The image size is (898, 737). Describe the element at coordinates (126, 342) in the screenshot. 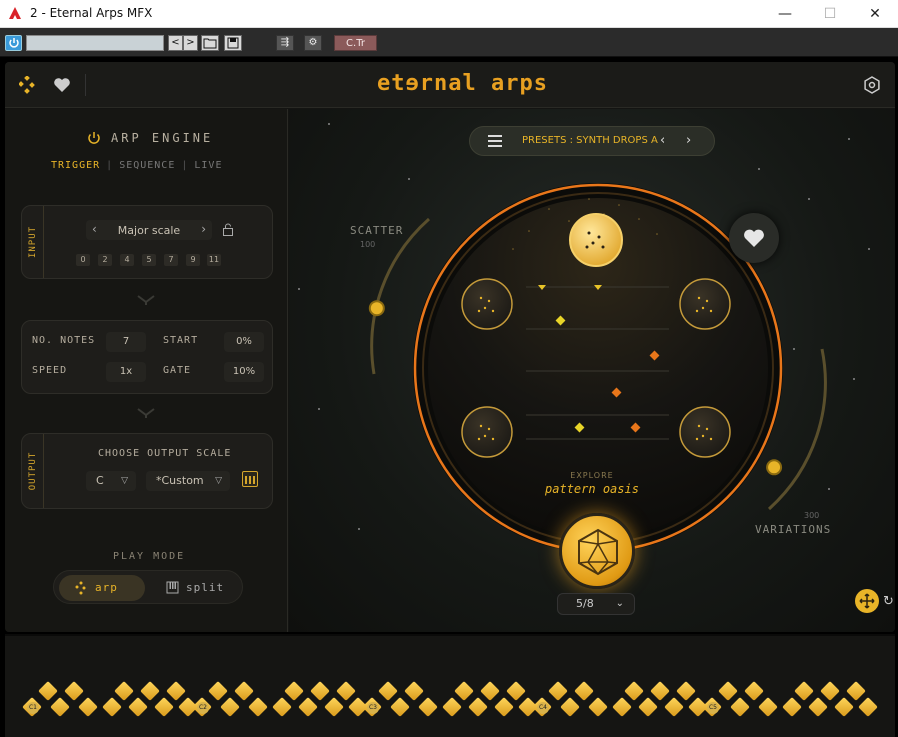

I see `no-notes-value: 7` at that location.